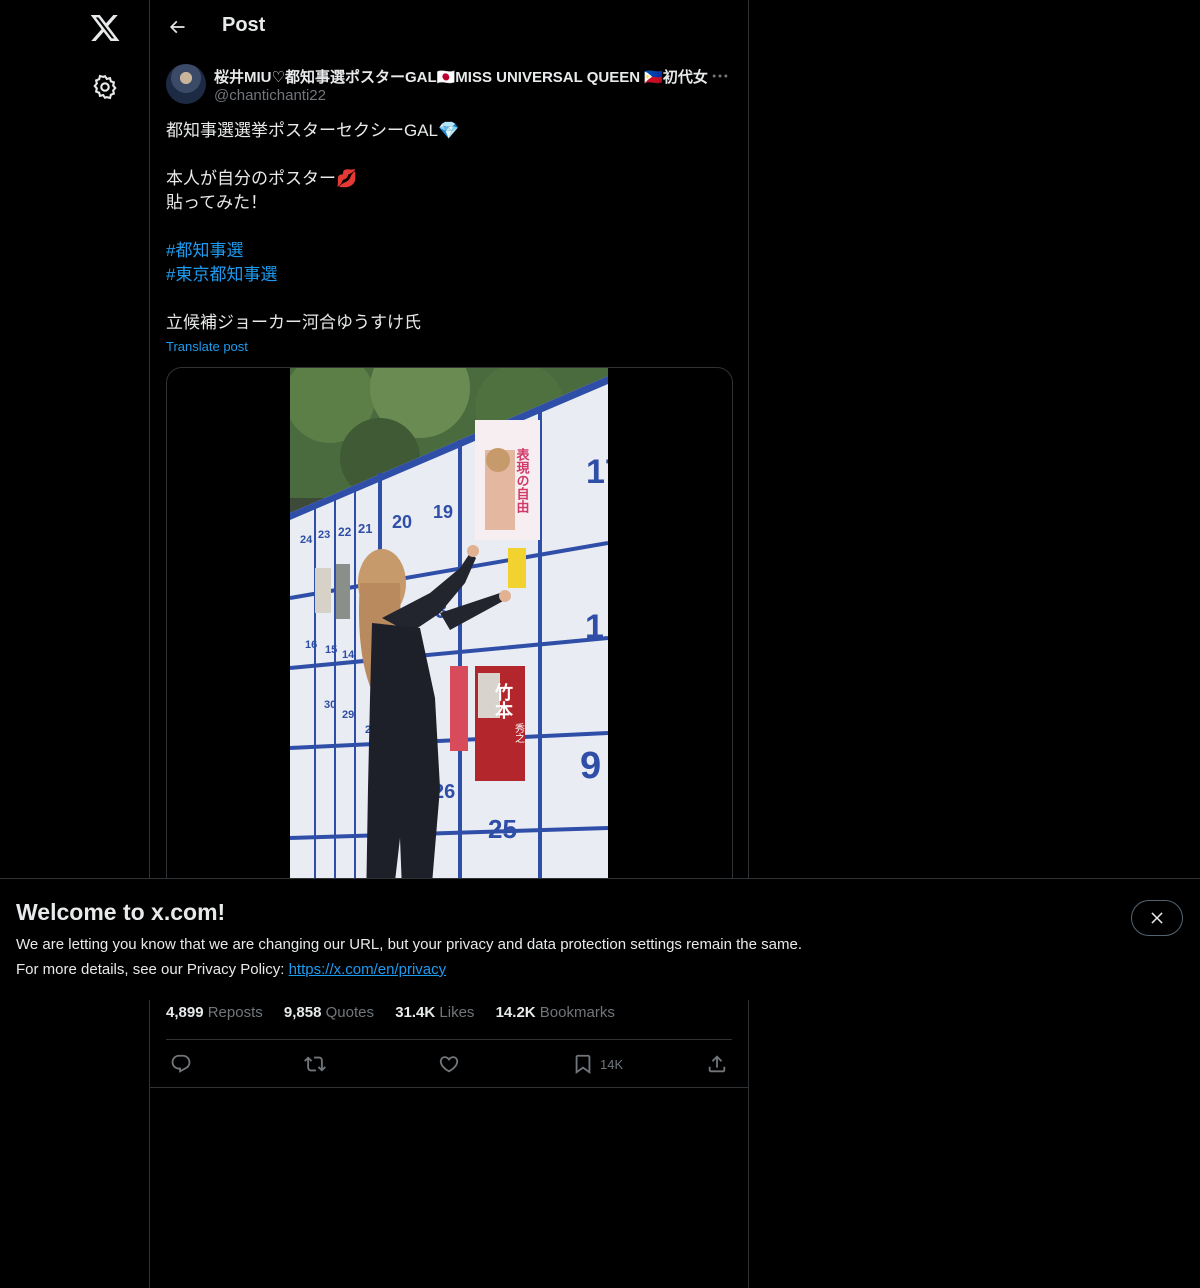 This screenshot has width=1200, height=1288. What do you see at coordinates (105, 28) in the screenshot?
I see `x-logo-icon` at bounding box center [105, 28].